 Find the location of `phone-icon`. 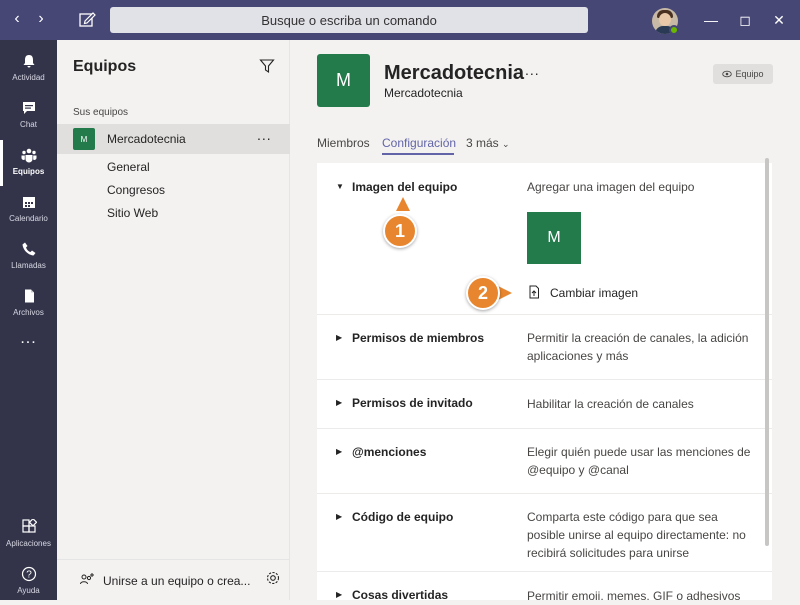

phone-icon is located at coordinates (28, 249).